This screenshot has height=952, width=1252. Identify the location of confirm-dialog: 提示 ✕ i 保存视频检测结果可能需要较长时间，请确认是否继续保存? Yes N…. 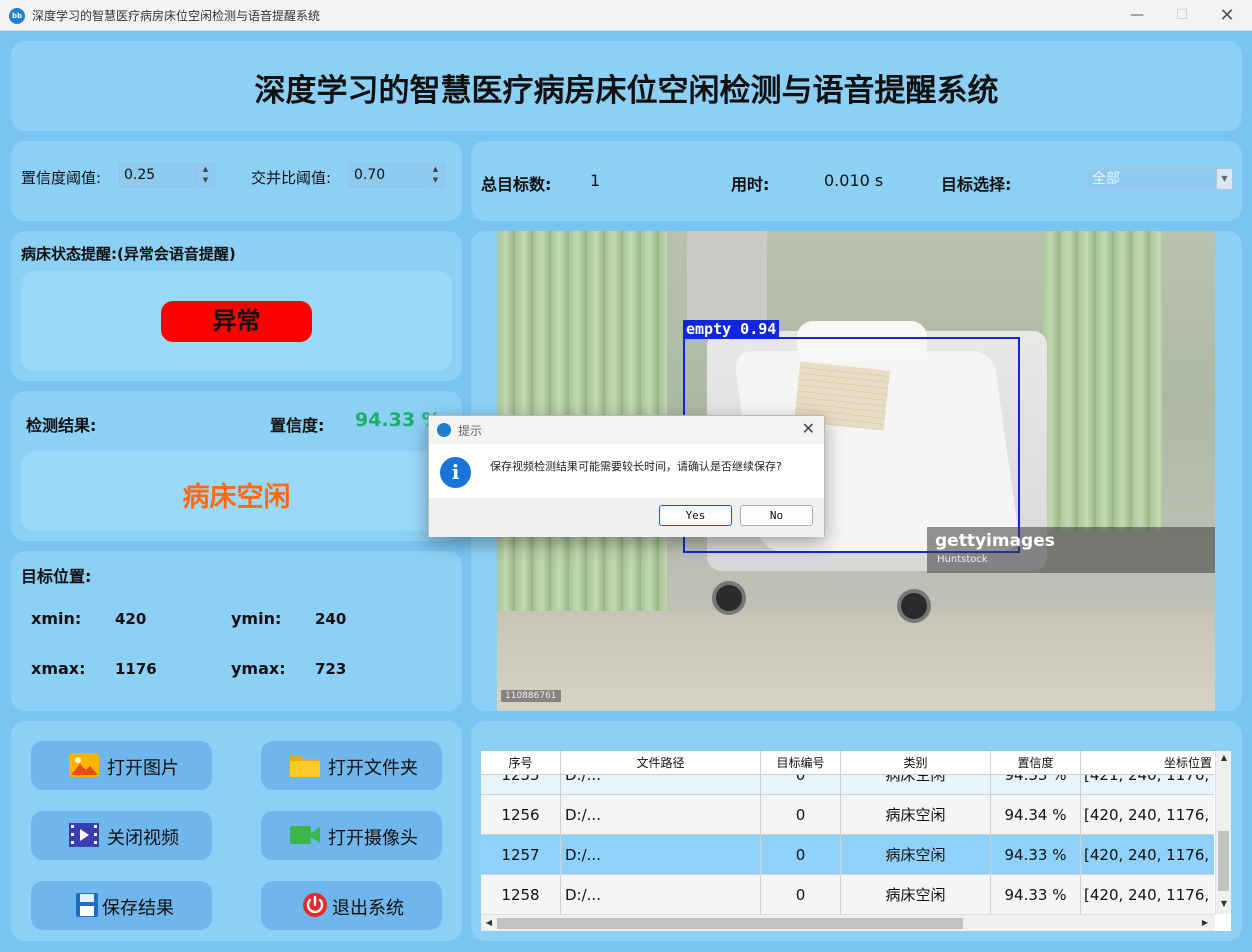
(626, 476).